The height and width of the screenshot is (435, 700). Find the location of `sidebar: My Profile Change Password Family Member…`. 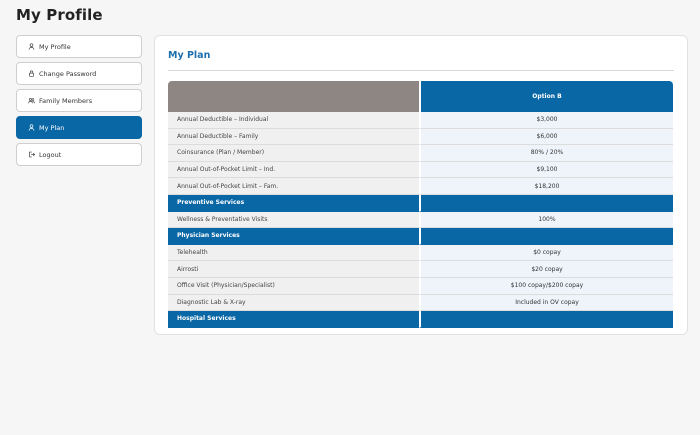

sidebar: My Profile Change Password Family Member… is located at coordinates (79, 102).